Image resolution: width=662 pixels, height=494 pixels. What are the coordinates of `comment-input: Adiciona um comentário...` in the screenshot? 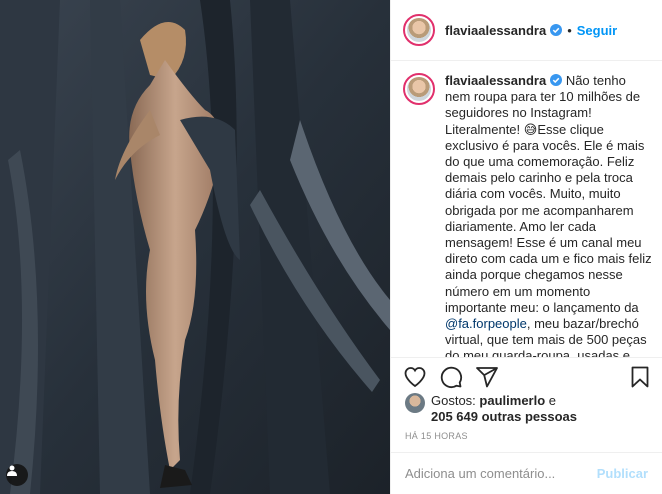 It's located at (501, 473).